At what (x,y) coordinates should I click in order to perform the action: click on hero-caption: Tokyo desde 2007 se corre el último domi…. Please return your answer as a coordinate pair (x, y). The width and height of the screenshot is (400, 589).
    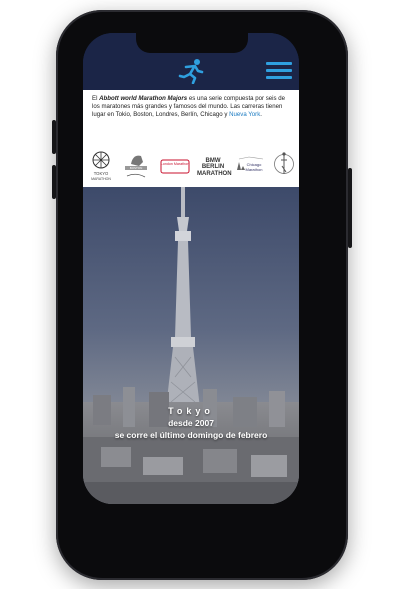
    Looking at the image, I should click on (191, 423).